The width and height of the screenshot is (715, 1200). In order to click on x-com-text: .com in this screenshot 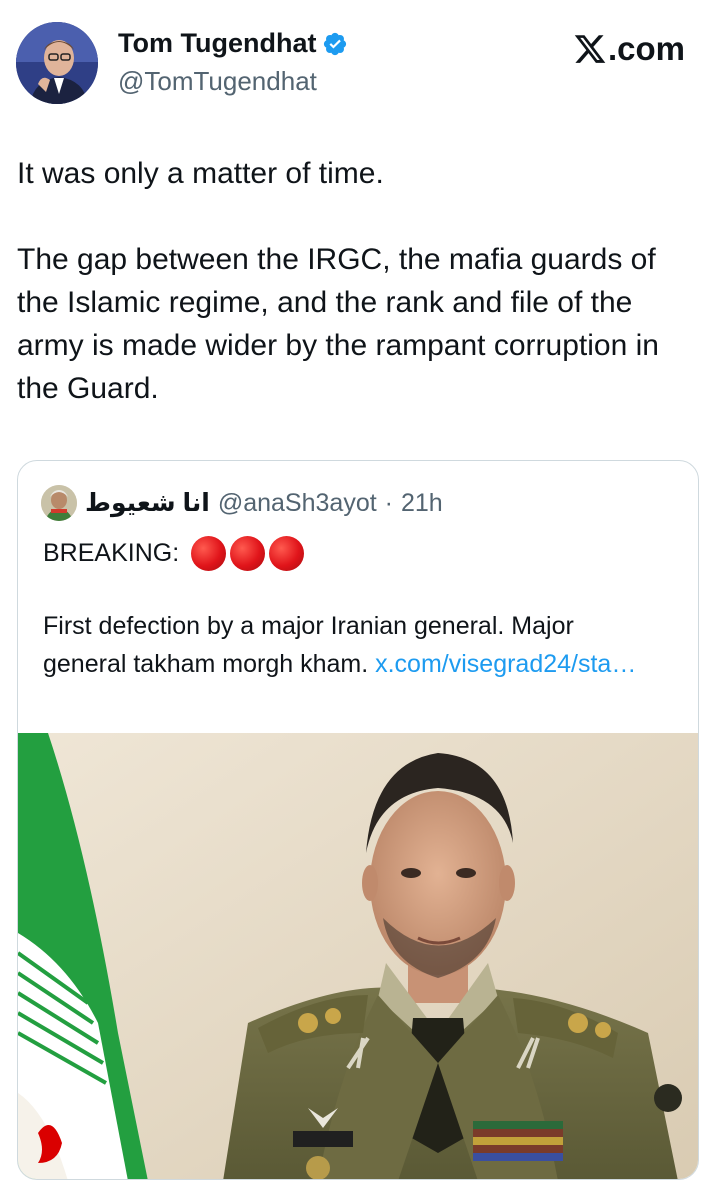, I will do `click(646, 48)`.